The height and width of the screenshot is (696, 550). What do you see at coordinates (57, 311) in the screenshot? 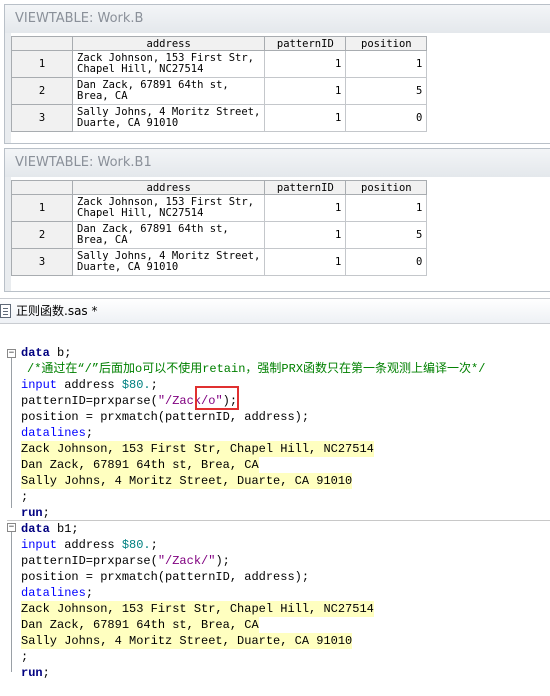
I see `editor-tab-title: 正则函数.sas *` at bounding box center [57, 311].